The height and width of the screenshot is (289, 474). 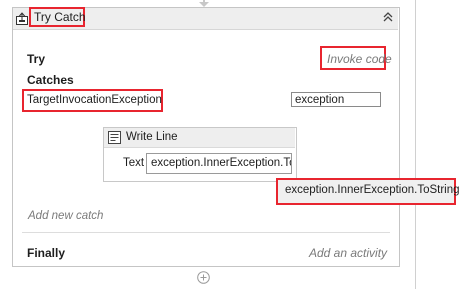 What do you see at coordinates (134, 163) in the screenshot?
I see `text-field-label: Text` at bounding box center [134, 163].